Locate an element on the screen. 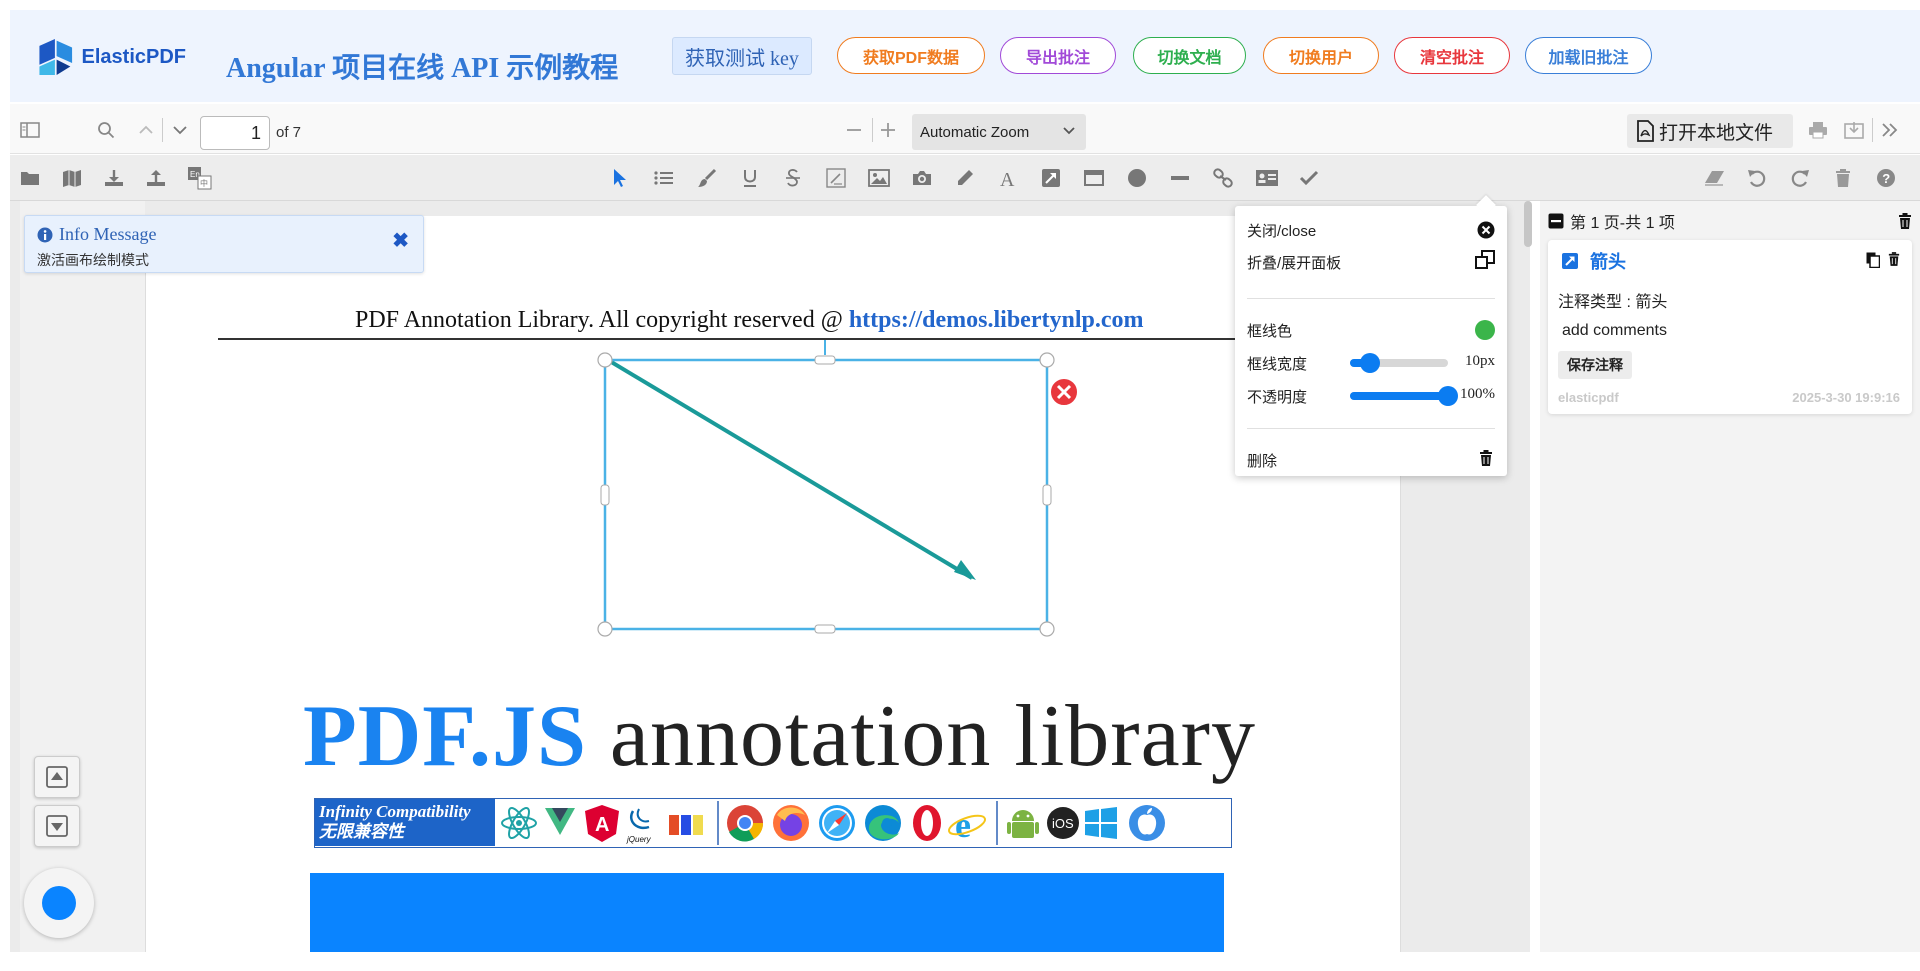 The height and width of the screenshot is (971, 1920). logo-text: ElasticPDF is located at coordinates (133, 56).